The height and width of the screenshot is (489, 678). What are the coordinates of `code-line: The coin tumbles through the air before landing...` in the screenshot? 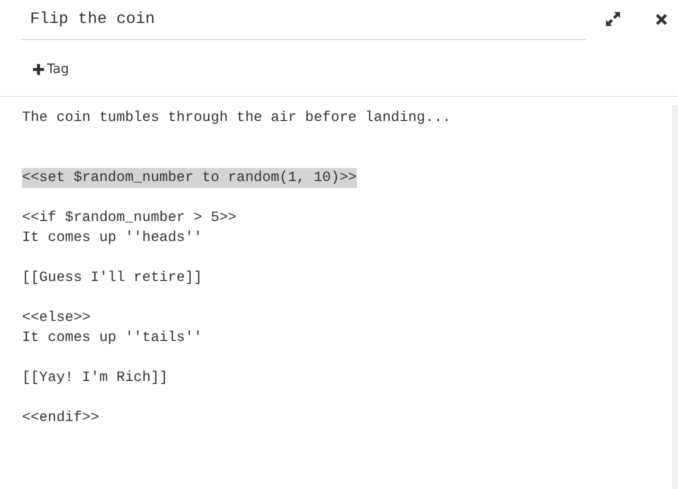 It's located at (236, 118).